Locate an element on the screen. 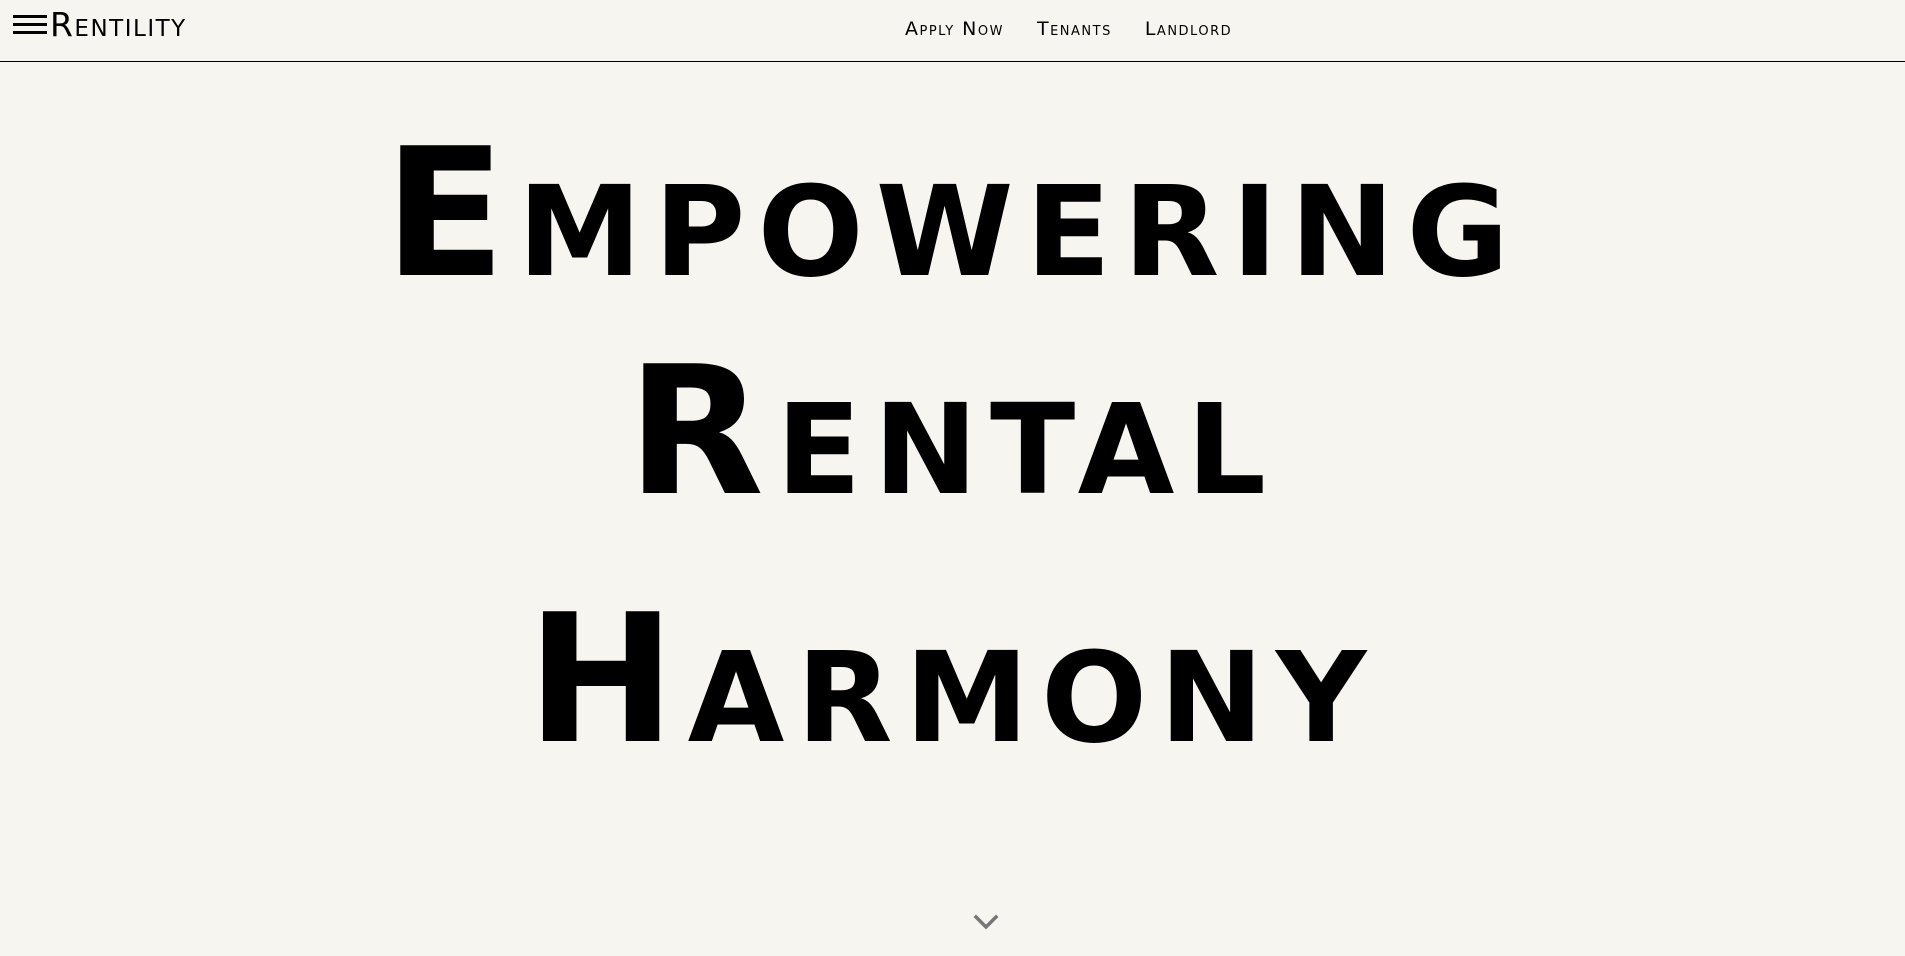  hero-heading-line-2: Rental is located at coordinates (952, 431).